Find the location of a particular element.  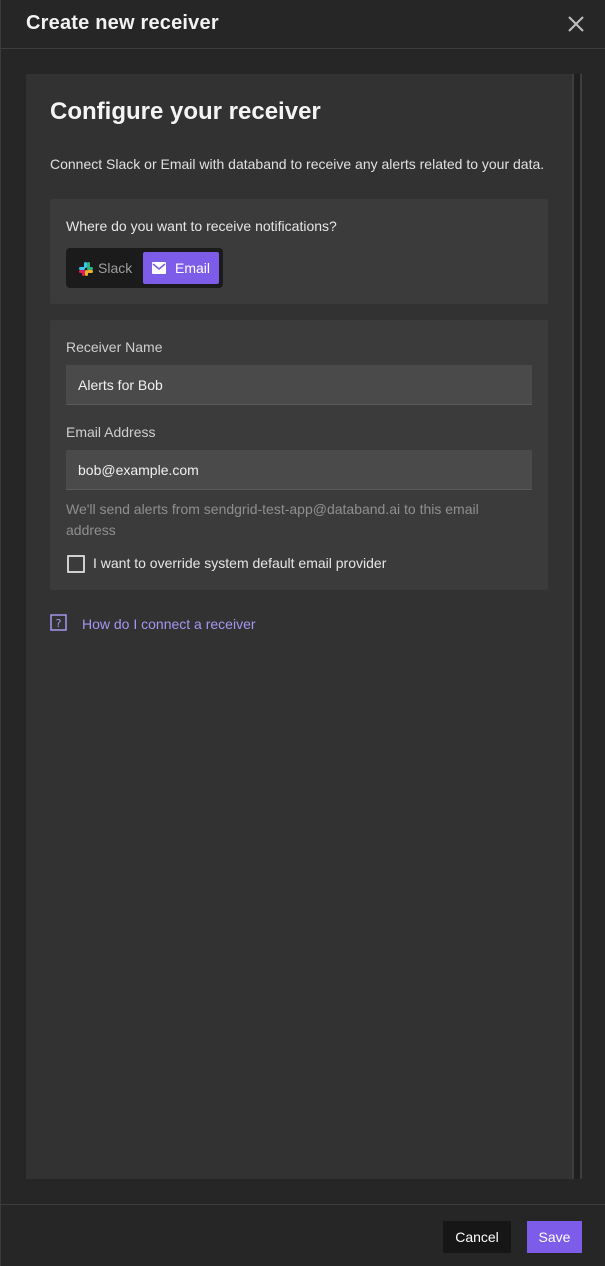

email-address-label: Email Address is located at coordinates (111, 432).